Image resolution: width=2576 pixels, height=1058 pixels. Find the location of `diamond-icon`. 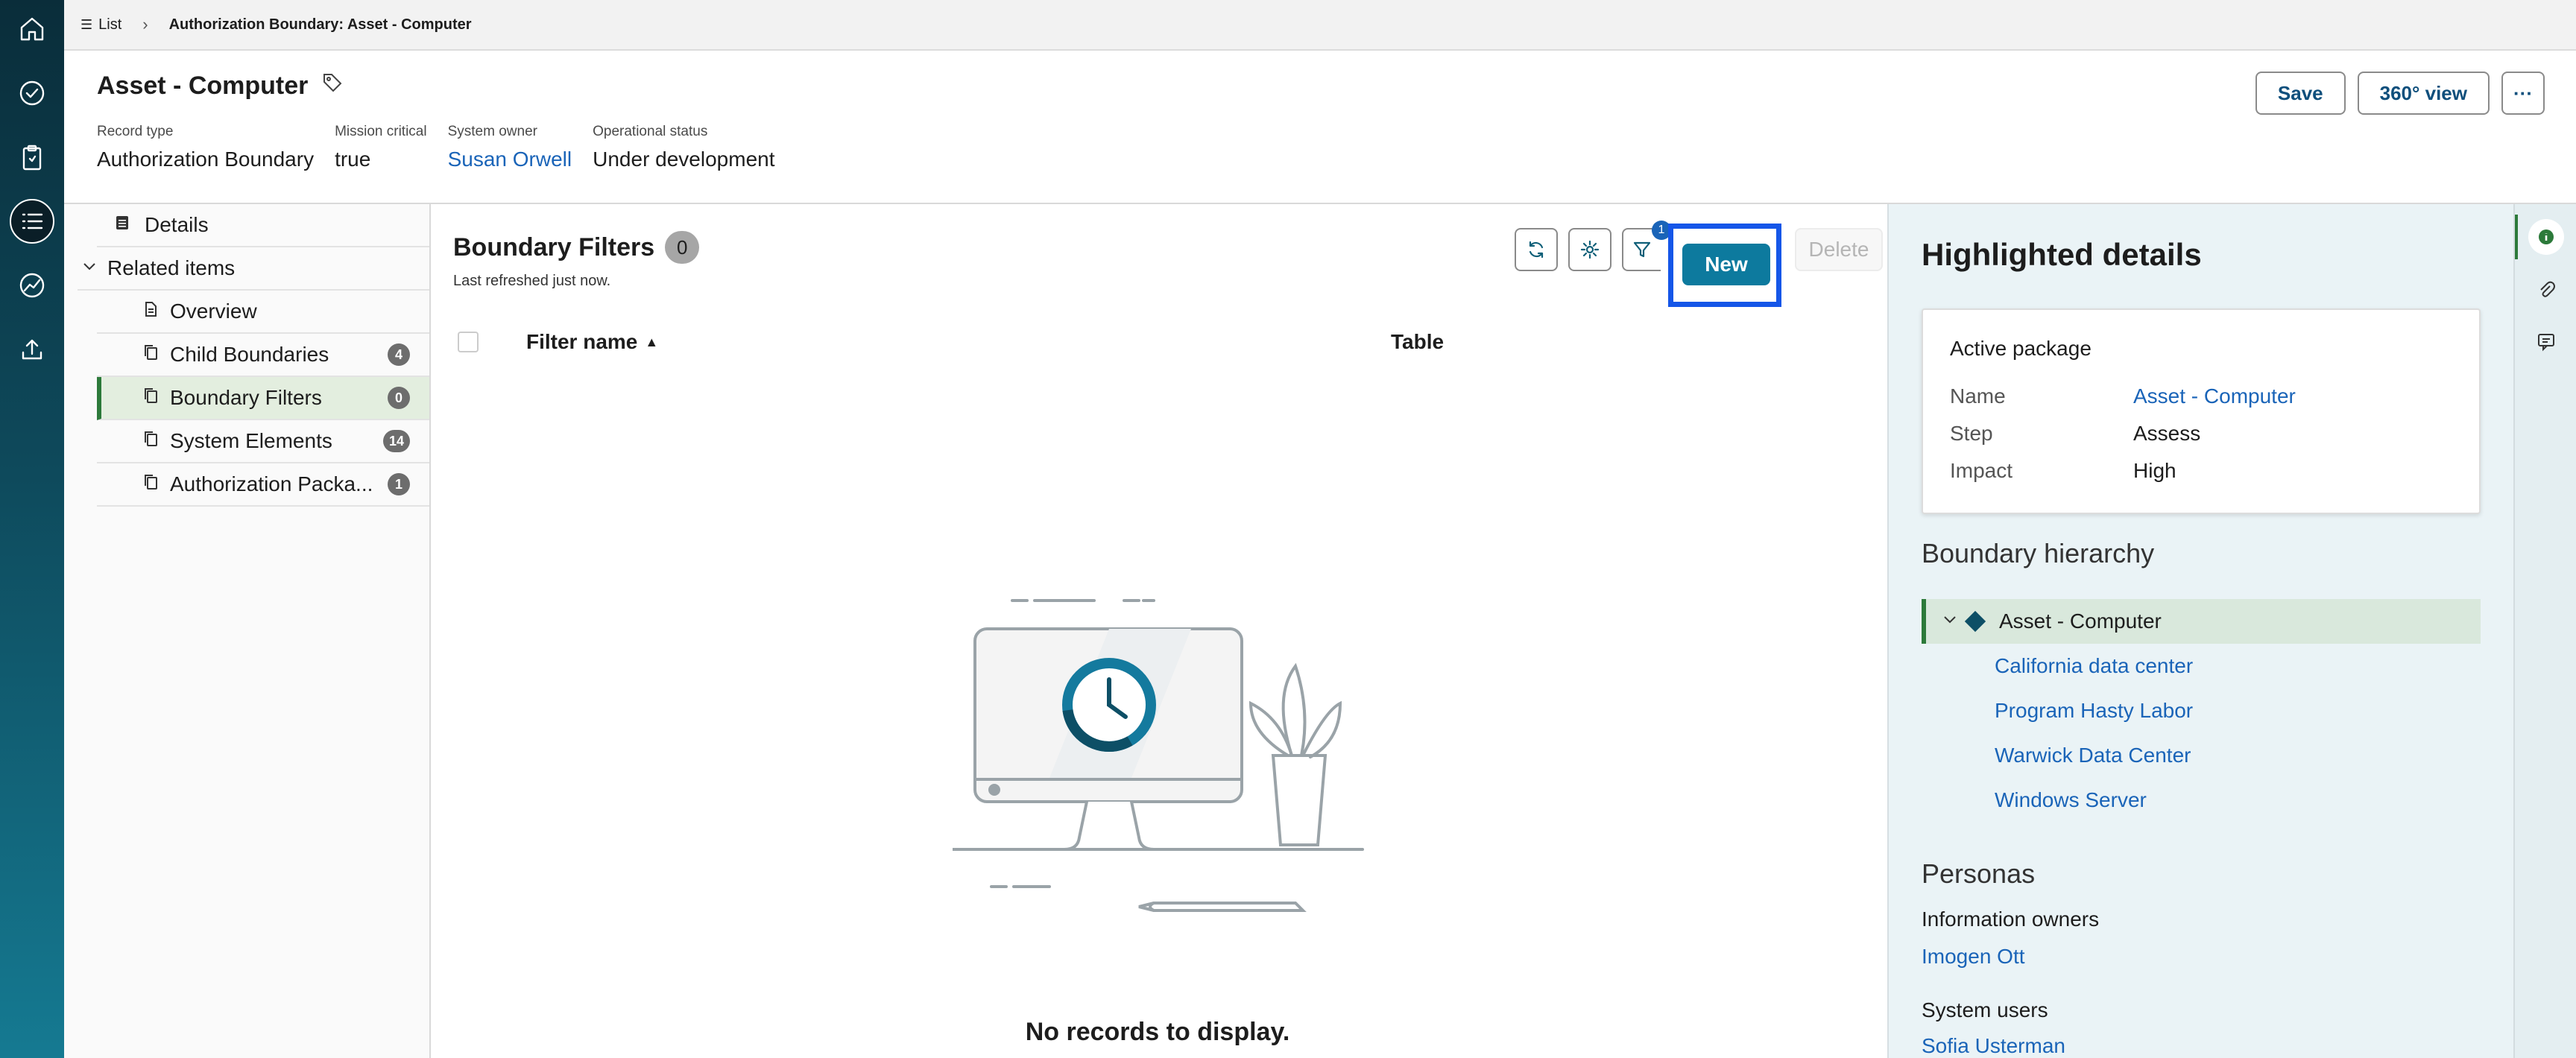

diamond-icon is located at coordinates (1975, 621).